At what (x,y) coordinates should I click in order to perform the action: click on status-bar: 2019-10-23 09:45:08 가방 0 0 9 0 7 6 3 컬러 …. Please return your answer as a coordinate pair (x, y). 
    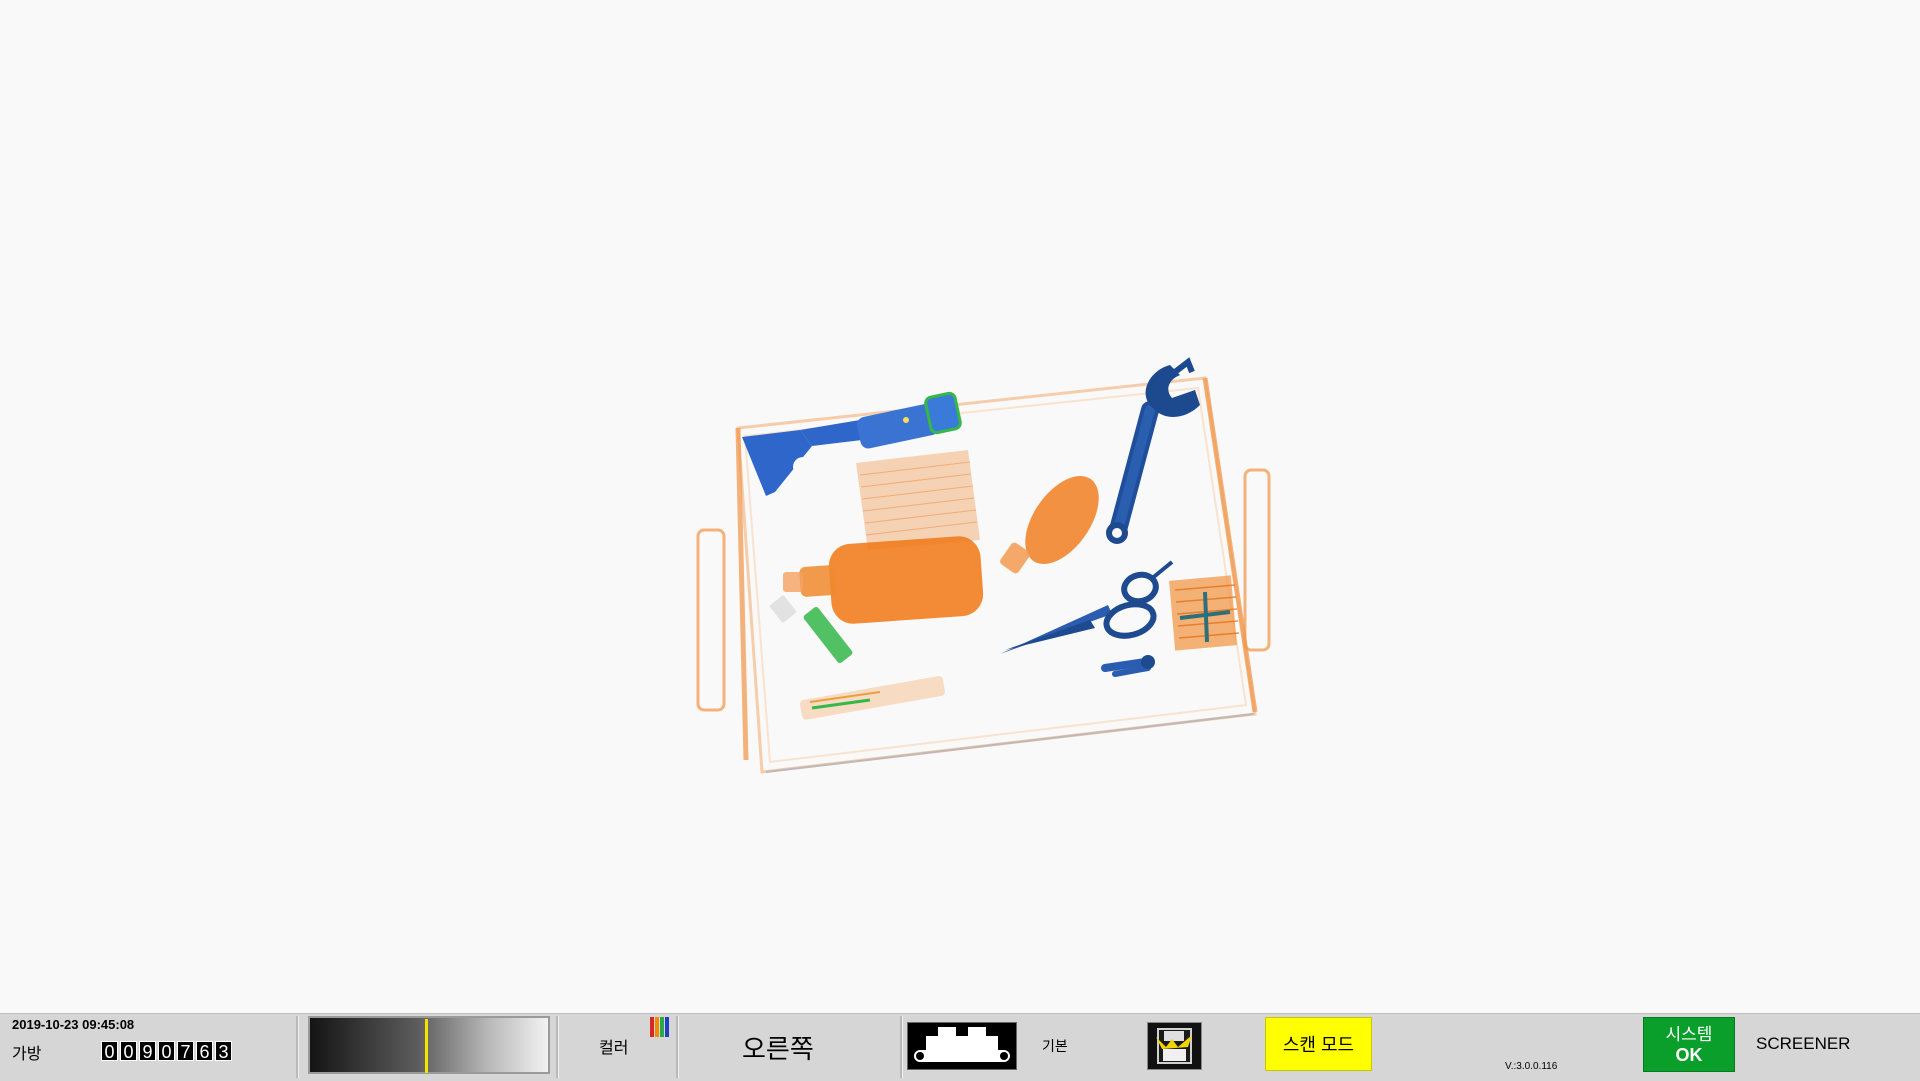
    Looking at the image, I should click on (960, 1047).